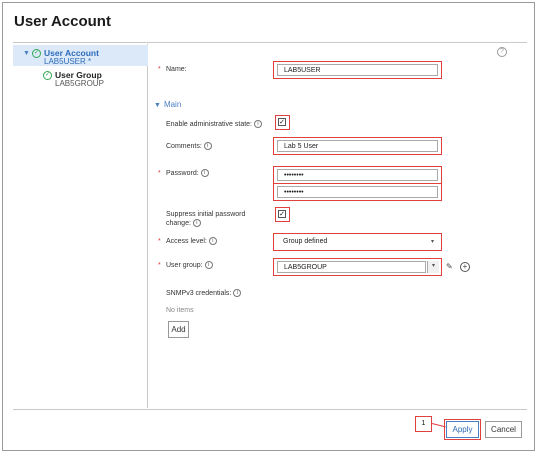 Image resolution: width=537 pixels, height=453 pixels. Describe the element at coordinates (157, 105) in the screenshot. I see `collapse-caret-icon: ▼` at that location.